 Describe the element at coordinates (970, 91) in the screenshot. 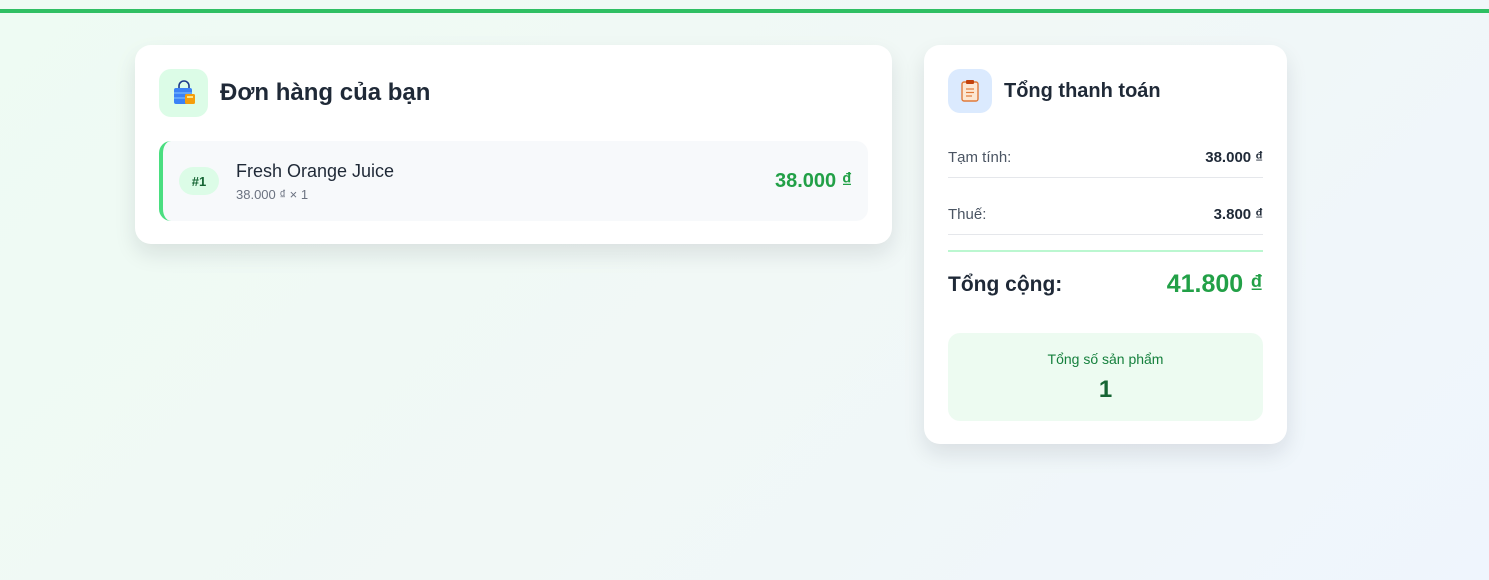

I see `clipboard-icon` at that location.